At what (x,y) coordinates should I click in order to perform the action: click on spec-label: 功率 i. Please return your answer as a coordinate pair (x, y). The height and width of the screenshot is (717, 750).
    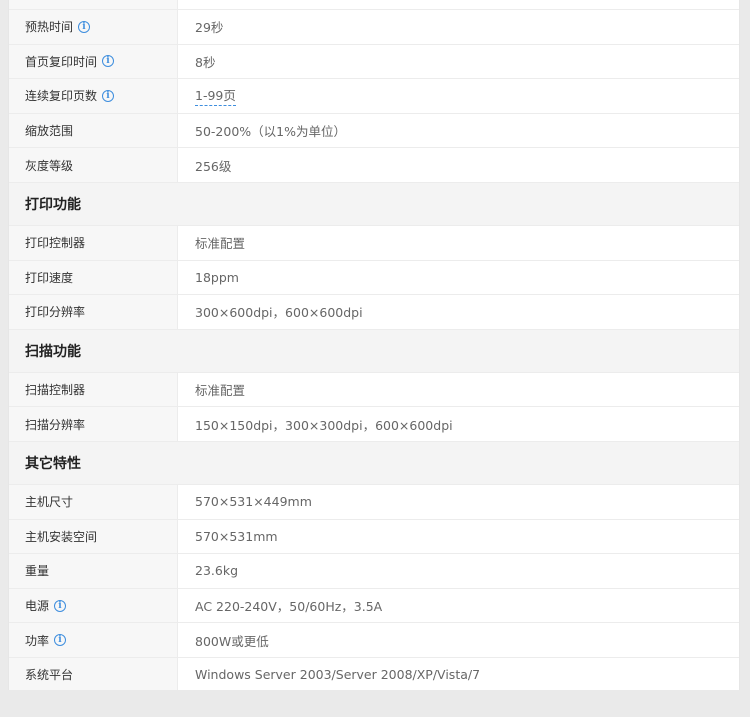
    Looking at the image, I should click on (93, 640).